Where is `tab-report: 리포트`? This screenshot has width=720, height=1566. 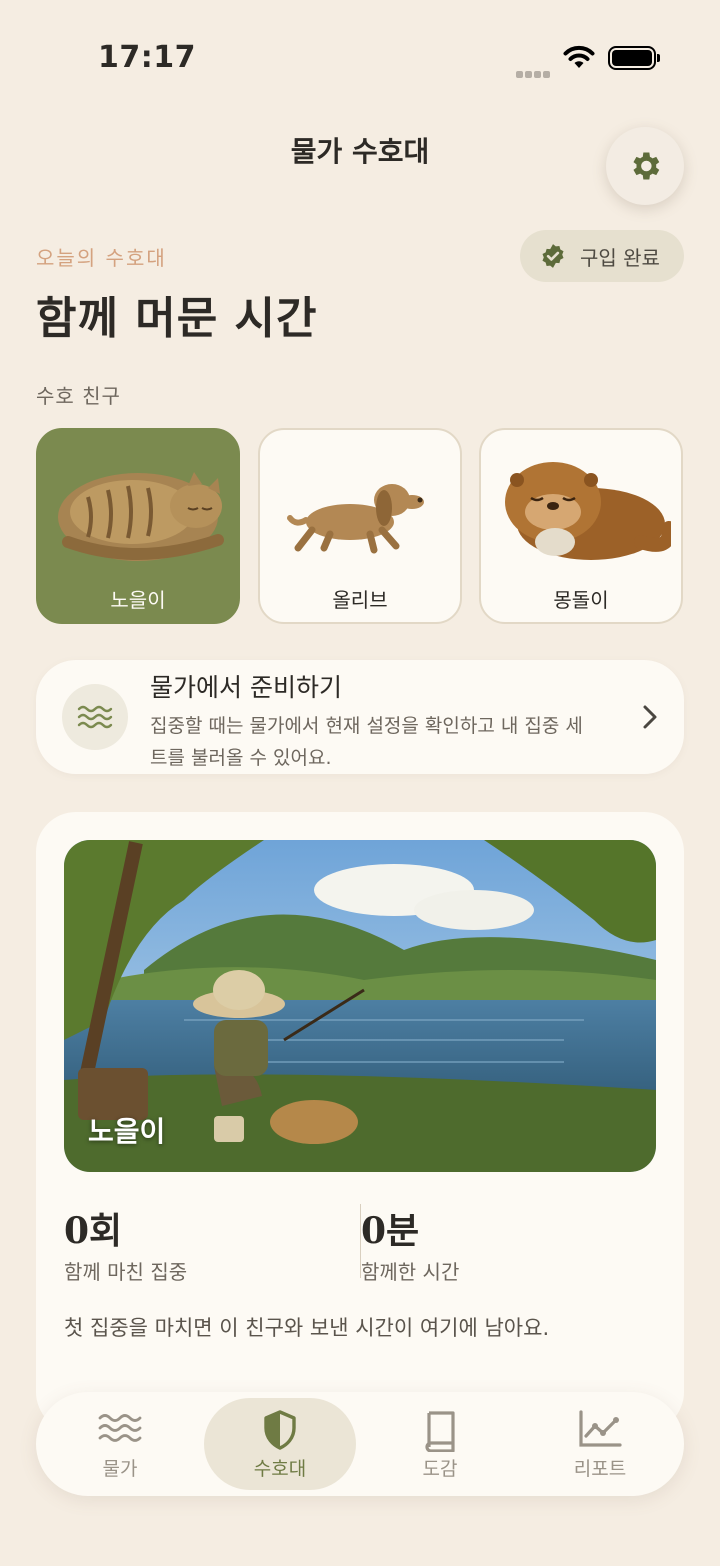 tab-report: 리포트 is located at coordinates (600, 1444).